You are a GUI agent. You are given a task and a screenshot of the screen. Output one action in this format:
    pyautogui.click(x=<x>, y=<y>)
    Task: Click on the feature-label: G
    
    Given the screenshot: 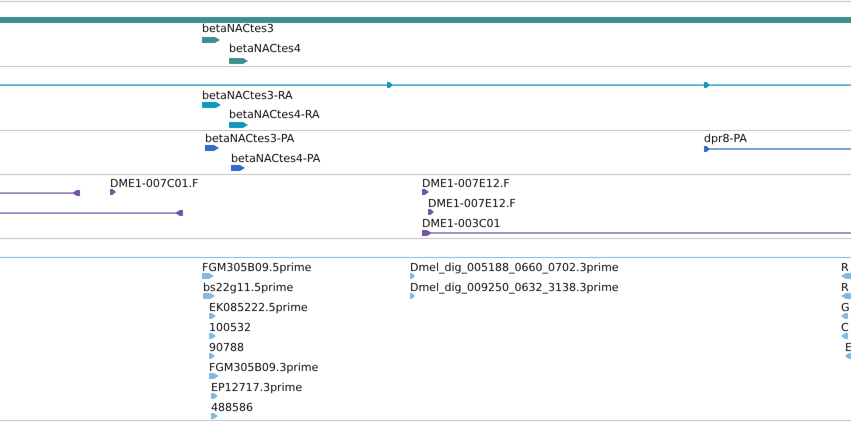 What is the action you would take?
    pyautogui.click(x=845, y=307)
    